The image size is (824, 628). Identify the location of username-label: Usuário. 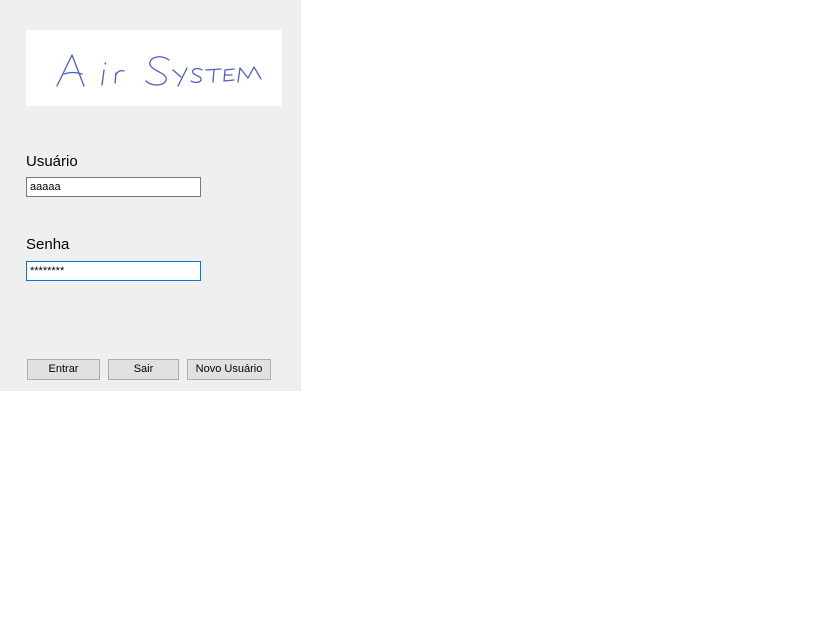
(52, 161).